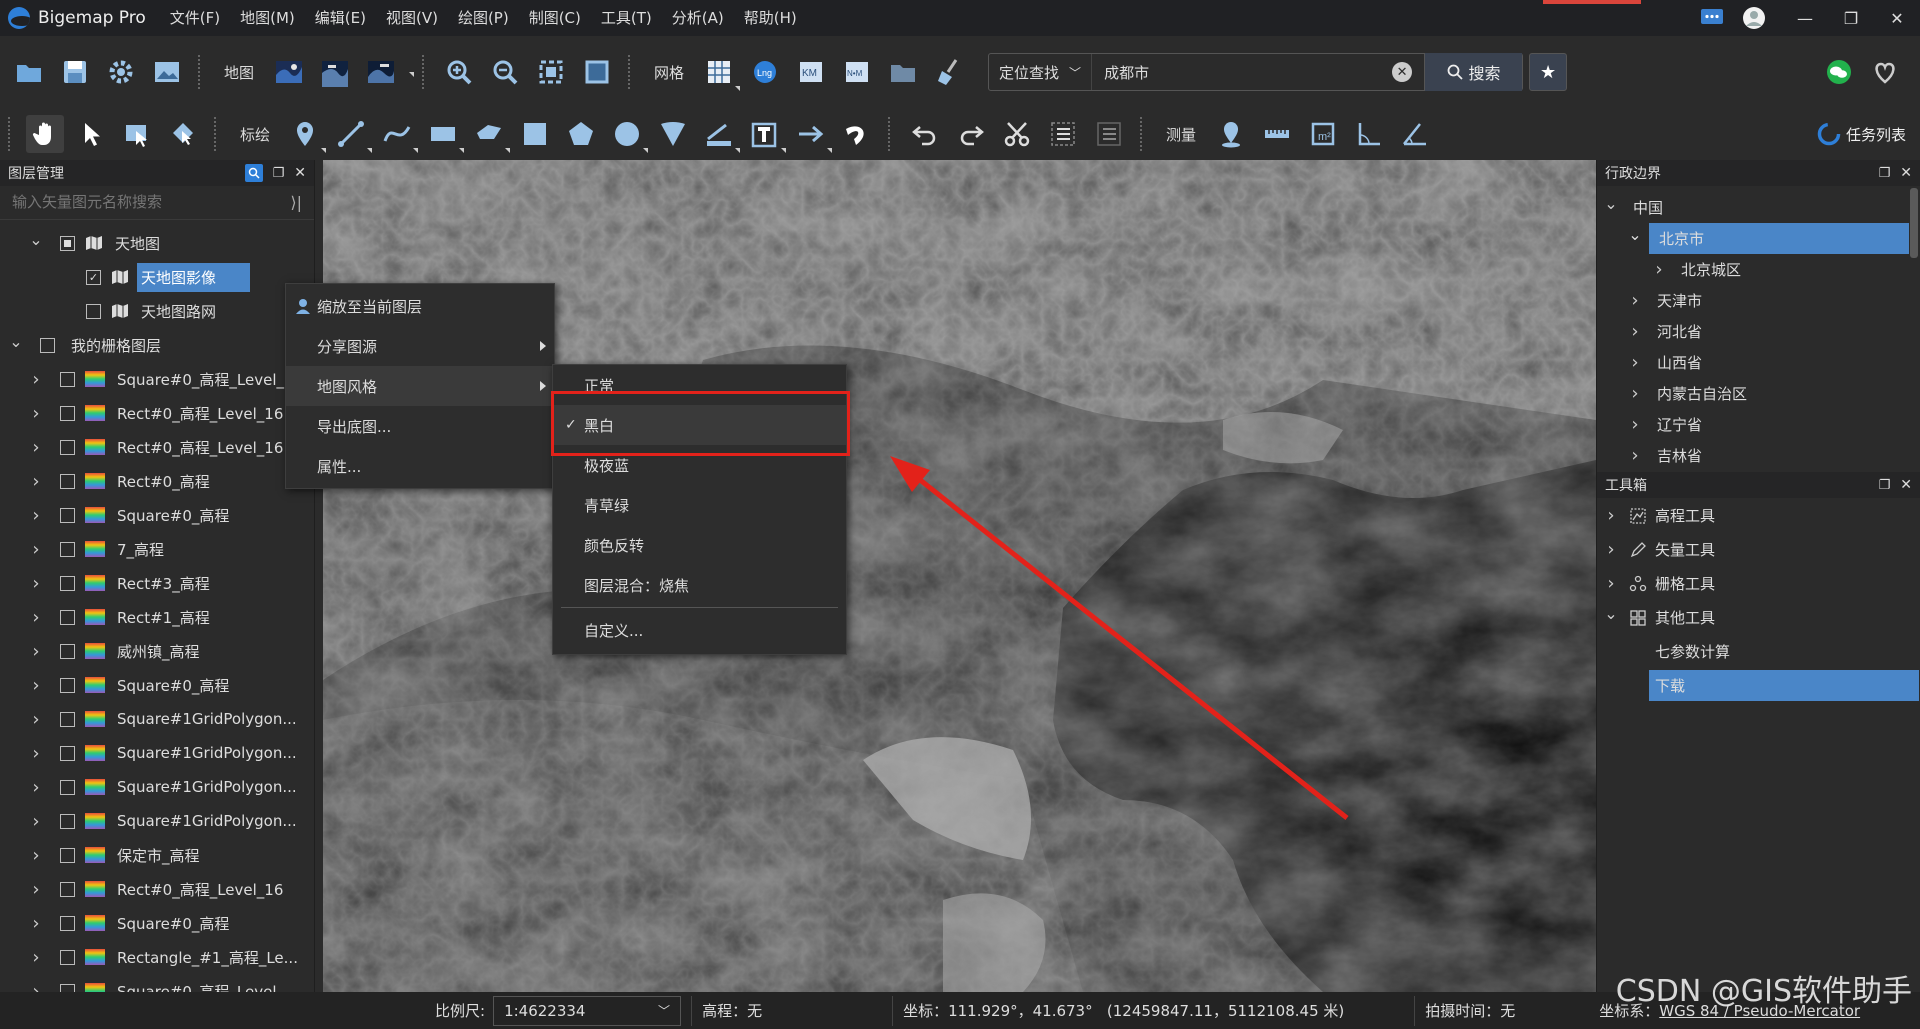 This screenshot has width=1920, height=1029. I want to click on pan-tool-button, so click(45, 134).